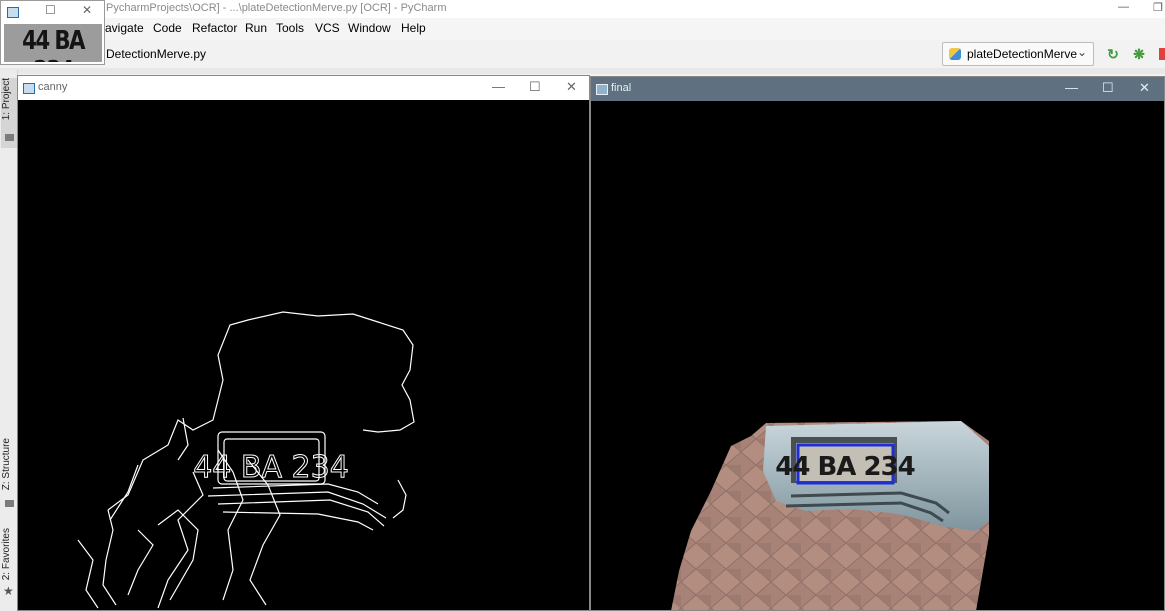 The image size is (1165, 611). Describe the element at coordinates (1158, 7) in the screenshot. I see `maximize-icon: ❐` at that location.